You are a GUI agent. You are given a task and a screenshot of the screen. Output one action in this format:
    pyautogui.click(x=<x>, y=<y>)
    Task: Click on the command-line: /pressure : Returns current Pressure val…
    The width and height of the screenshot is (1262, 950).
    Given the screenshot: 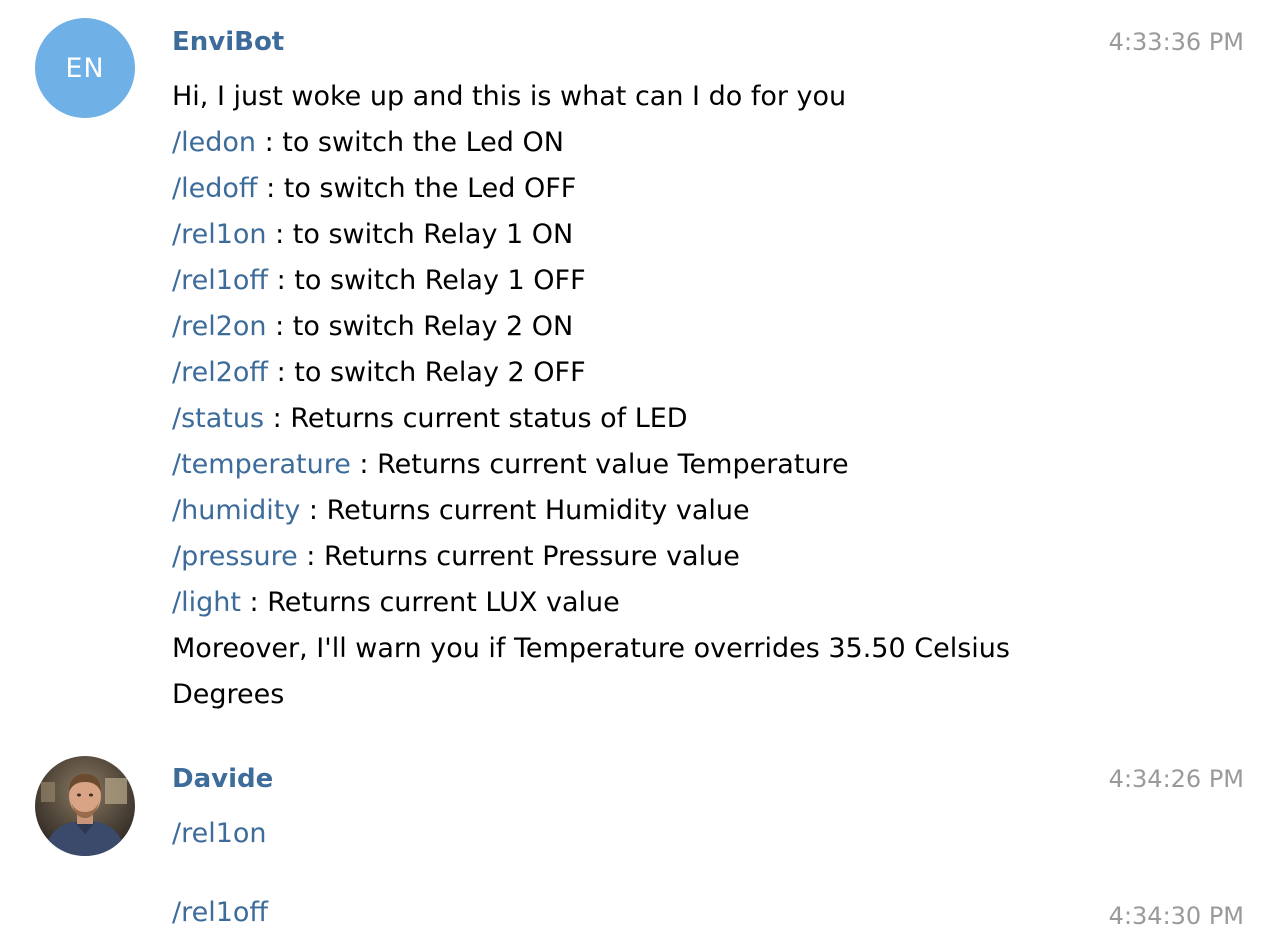 What is the action you would take?
    pyautogui.click(x=687, y=557)
    